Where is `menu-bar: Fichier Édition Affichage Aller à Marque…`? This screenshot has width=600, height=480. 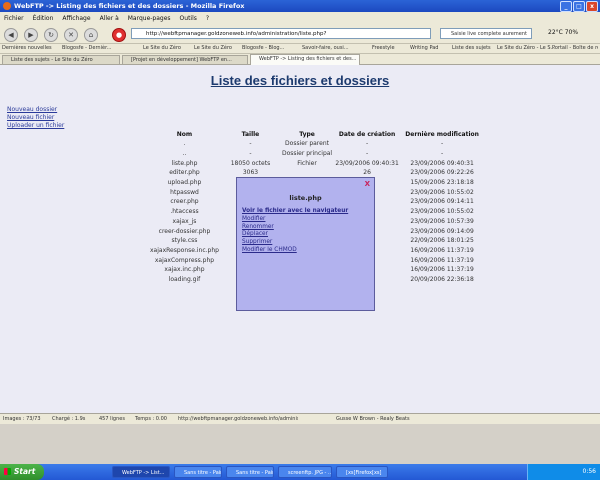
menu-bar: Fichier Édition Affichage Aller à Marque… is located at coordinates (300, 18).